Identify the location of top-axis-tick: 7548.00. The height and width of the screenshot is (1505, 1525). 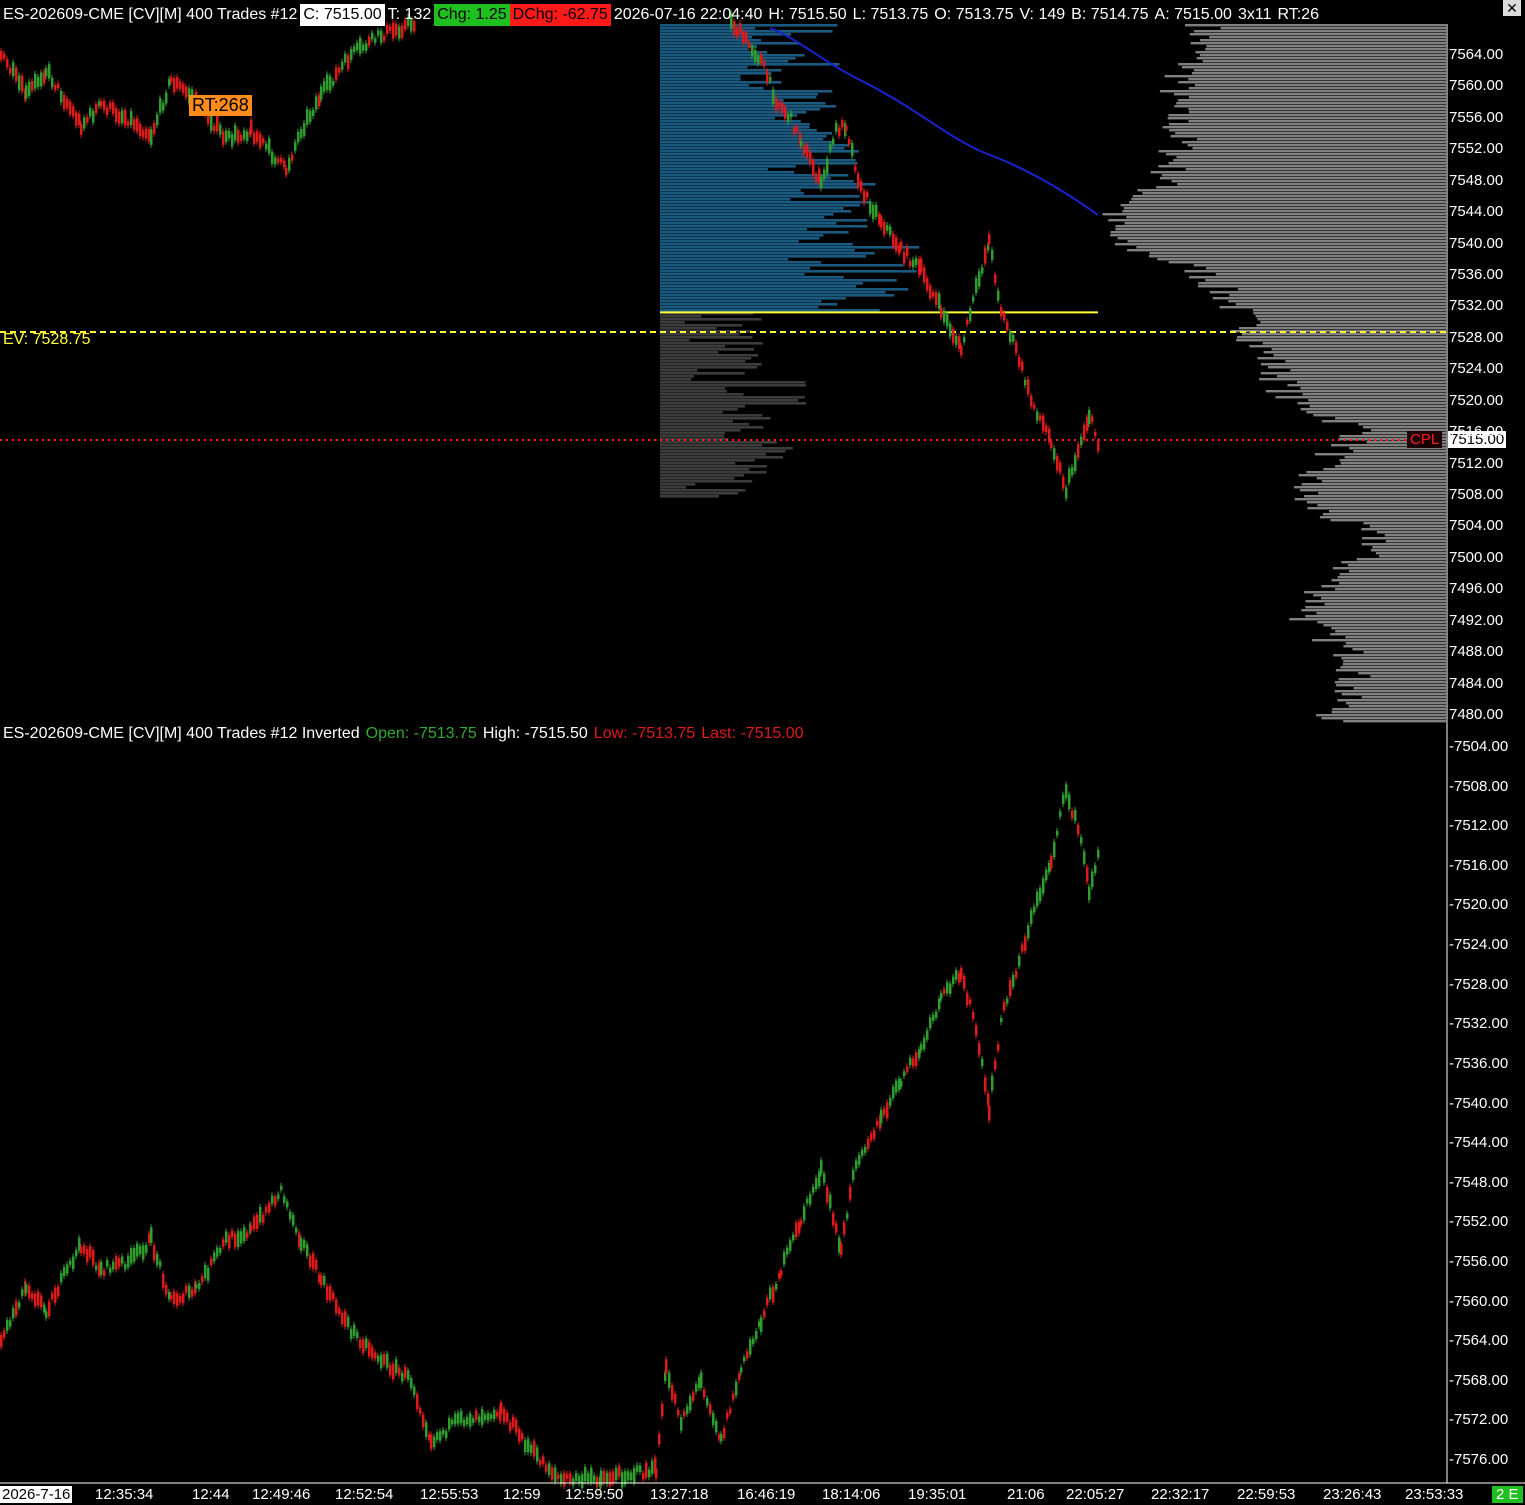
(1476, 180).